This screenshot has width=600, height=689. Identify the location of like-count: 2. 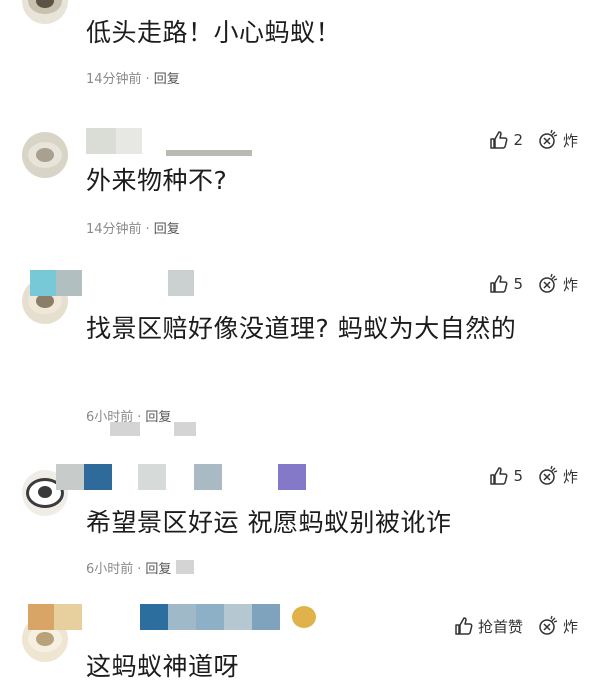
(518, 140).